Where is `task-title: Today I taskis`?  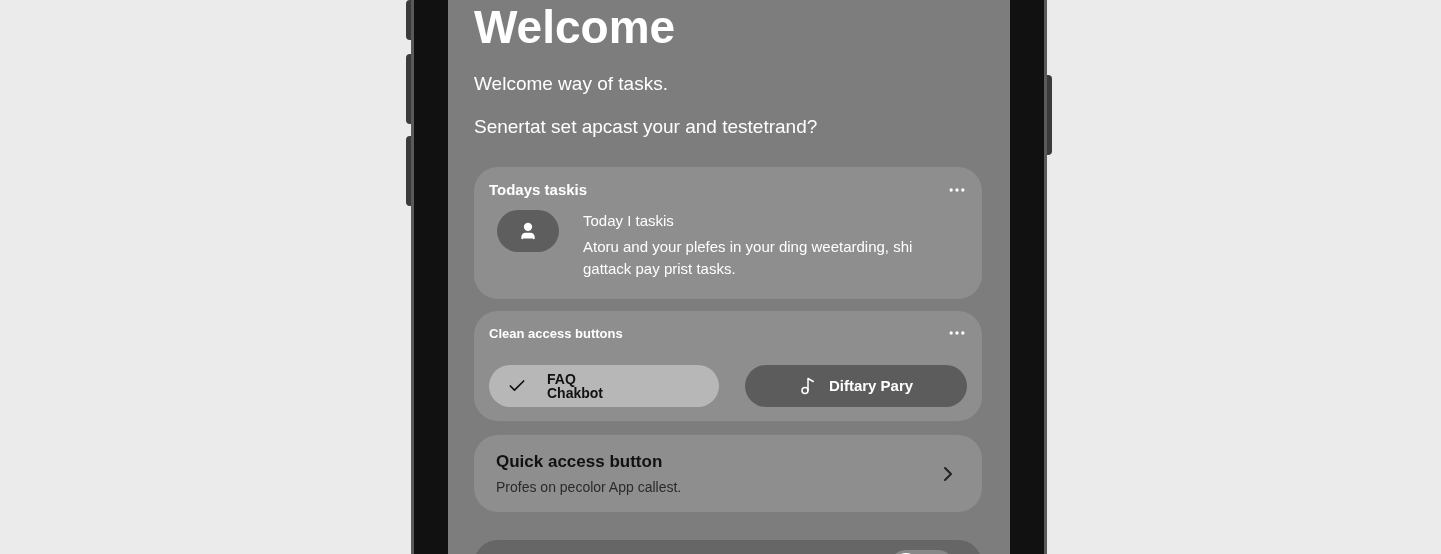 task-title: Today I taskis is located at coordinates (629, 220).